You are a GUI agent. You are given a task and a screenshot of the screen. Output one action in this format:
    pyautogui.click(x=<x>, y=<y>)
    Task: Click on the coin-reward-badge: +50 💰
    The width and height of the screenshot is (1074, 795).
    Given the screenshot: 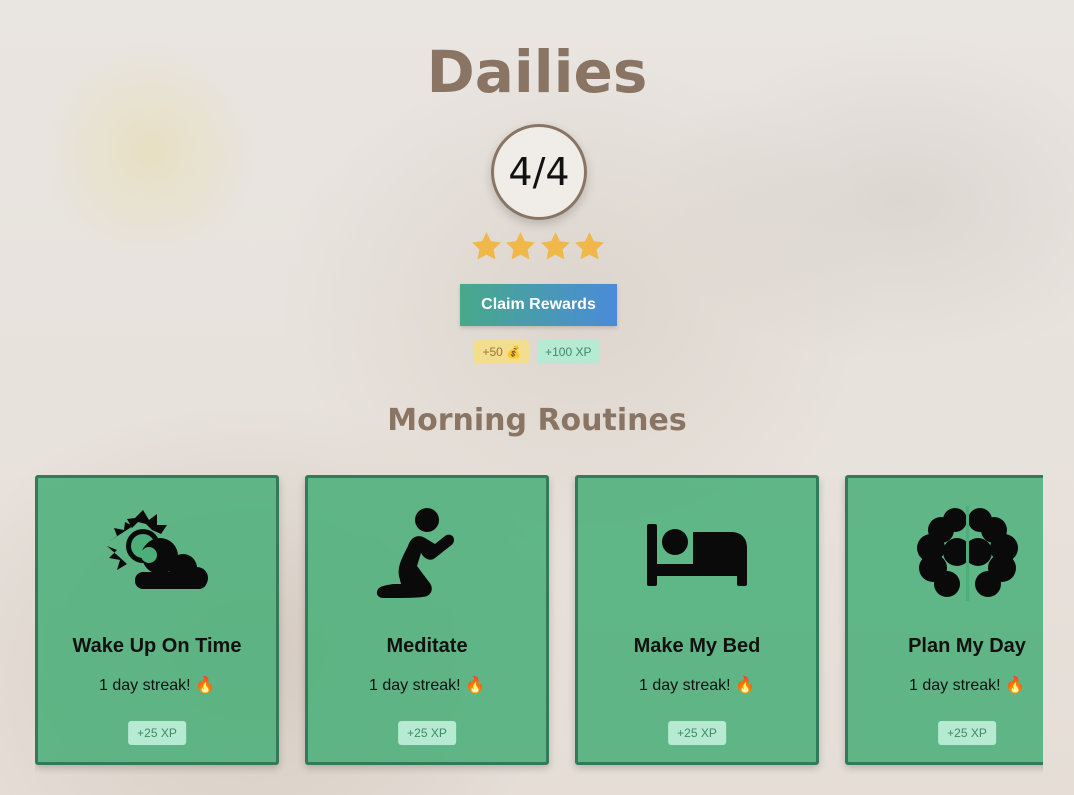 What is the action you would take?
    pyautogui.click(x=502, y=352)
    